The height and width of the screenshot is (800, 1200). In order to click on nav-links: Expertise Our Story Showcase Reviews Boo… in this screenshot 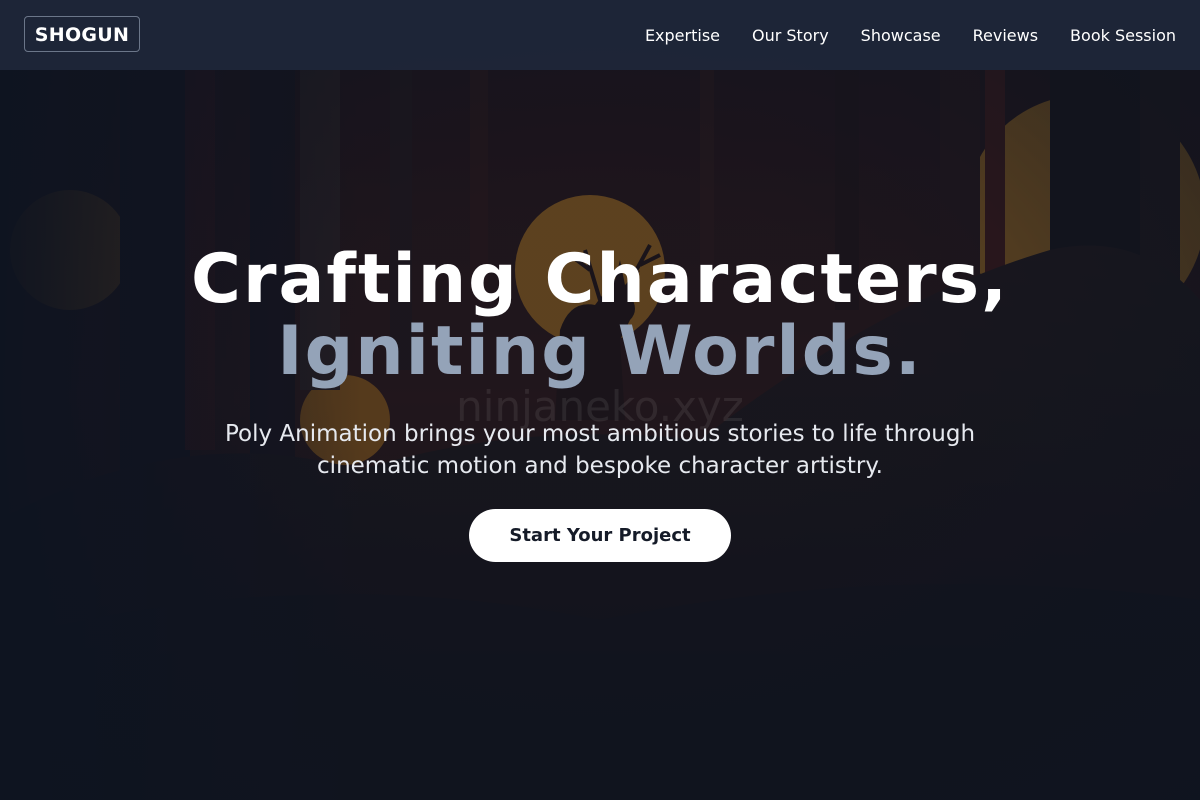, I will do `click(910, 35)`.